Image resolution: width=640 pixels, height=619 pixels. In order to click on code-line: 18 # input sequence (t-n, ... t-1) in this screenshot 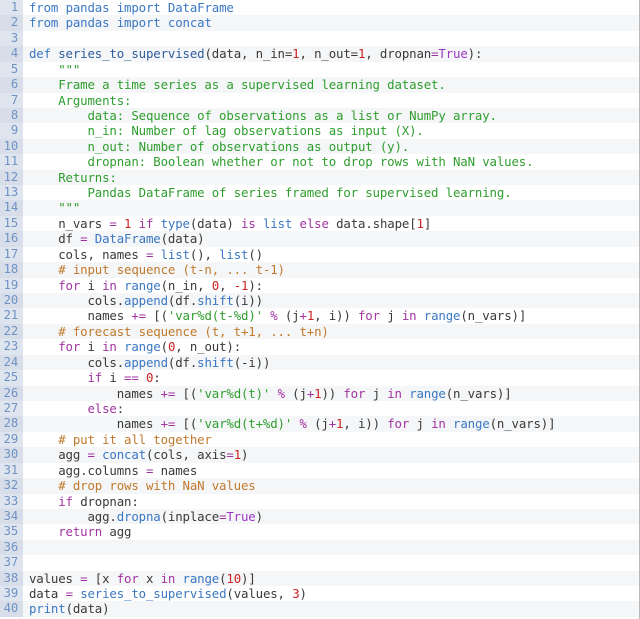, I will do `click(319, 270)`.